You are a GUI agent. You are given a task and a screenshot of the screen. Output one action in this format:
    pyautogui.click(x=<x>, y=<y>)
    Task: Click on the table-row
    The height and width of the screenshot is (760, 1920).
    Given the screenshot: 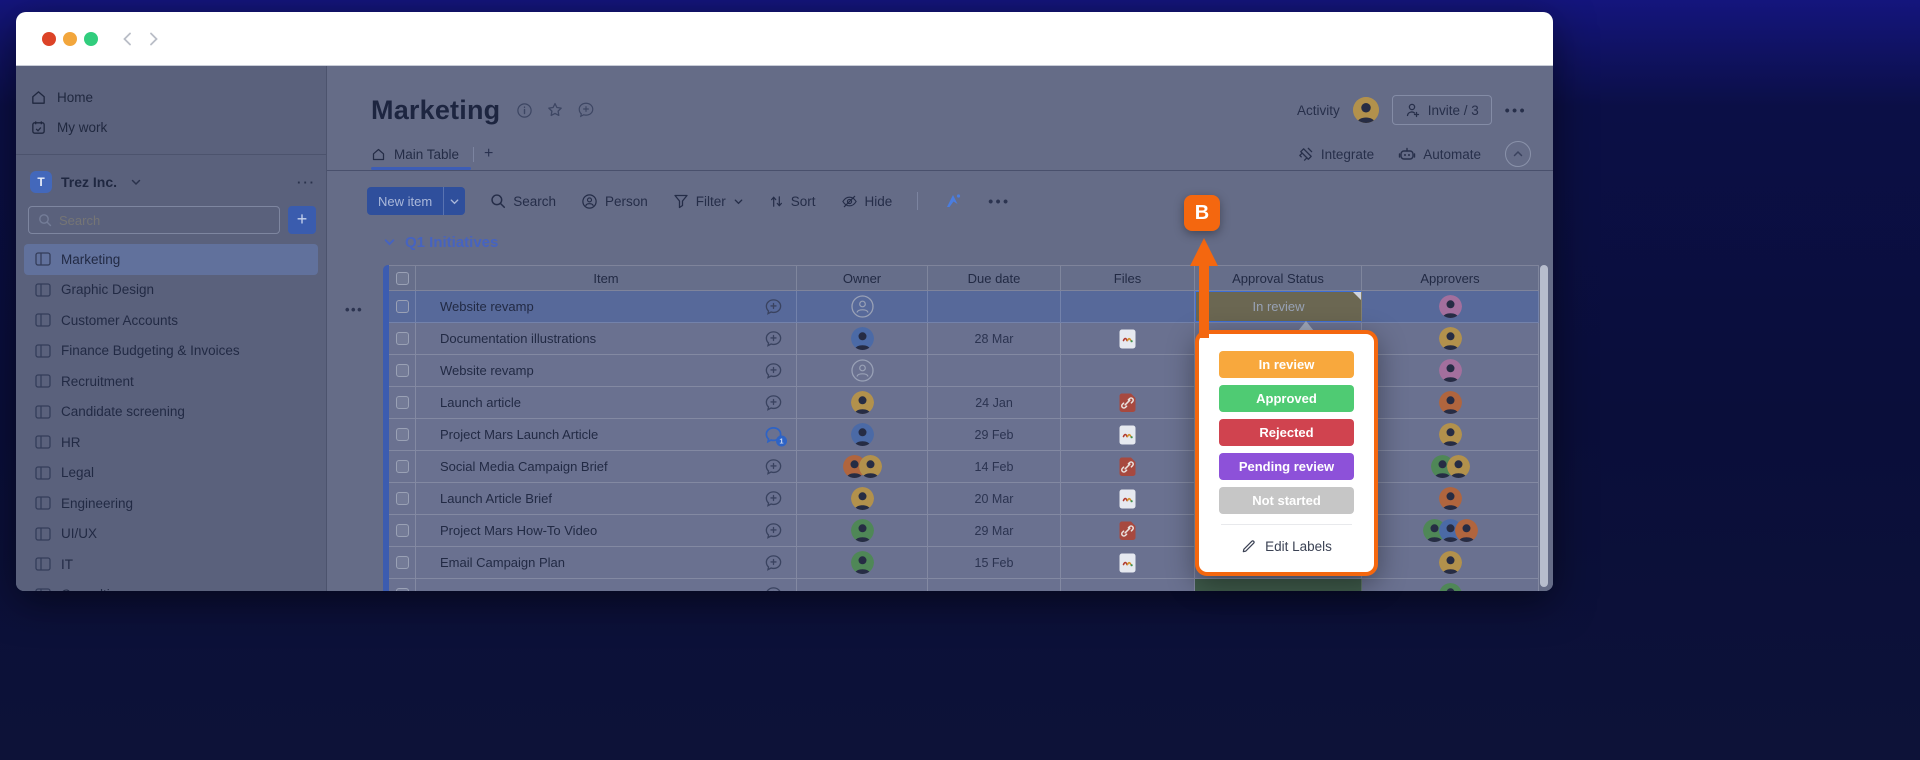 What is the action you would take?
    pyautogui.click(x=964, y=585)
    